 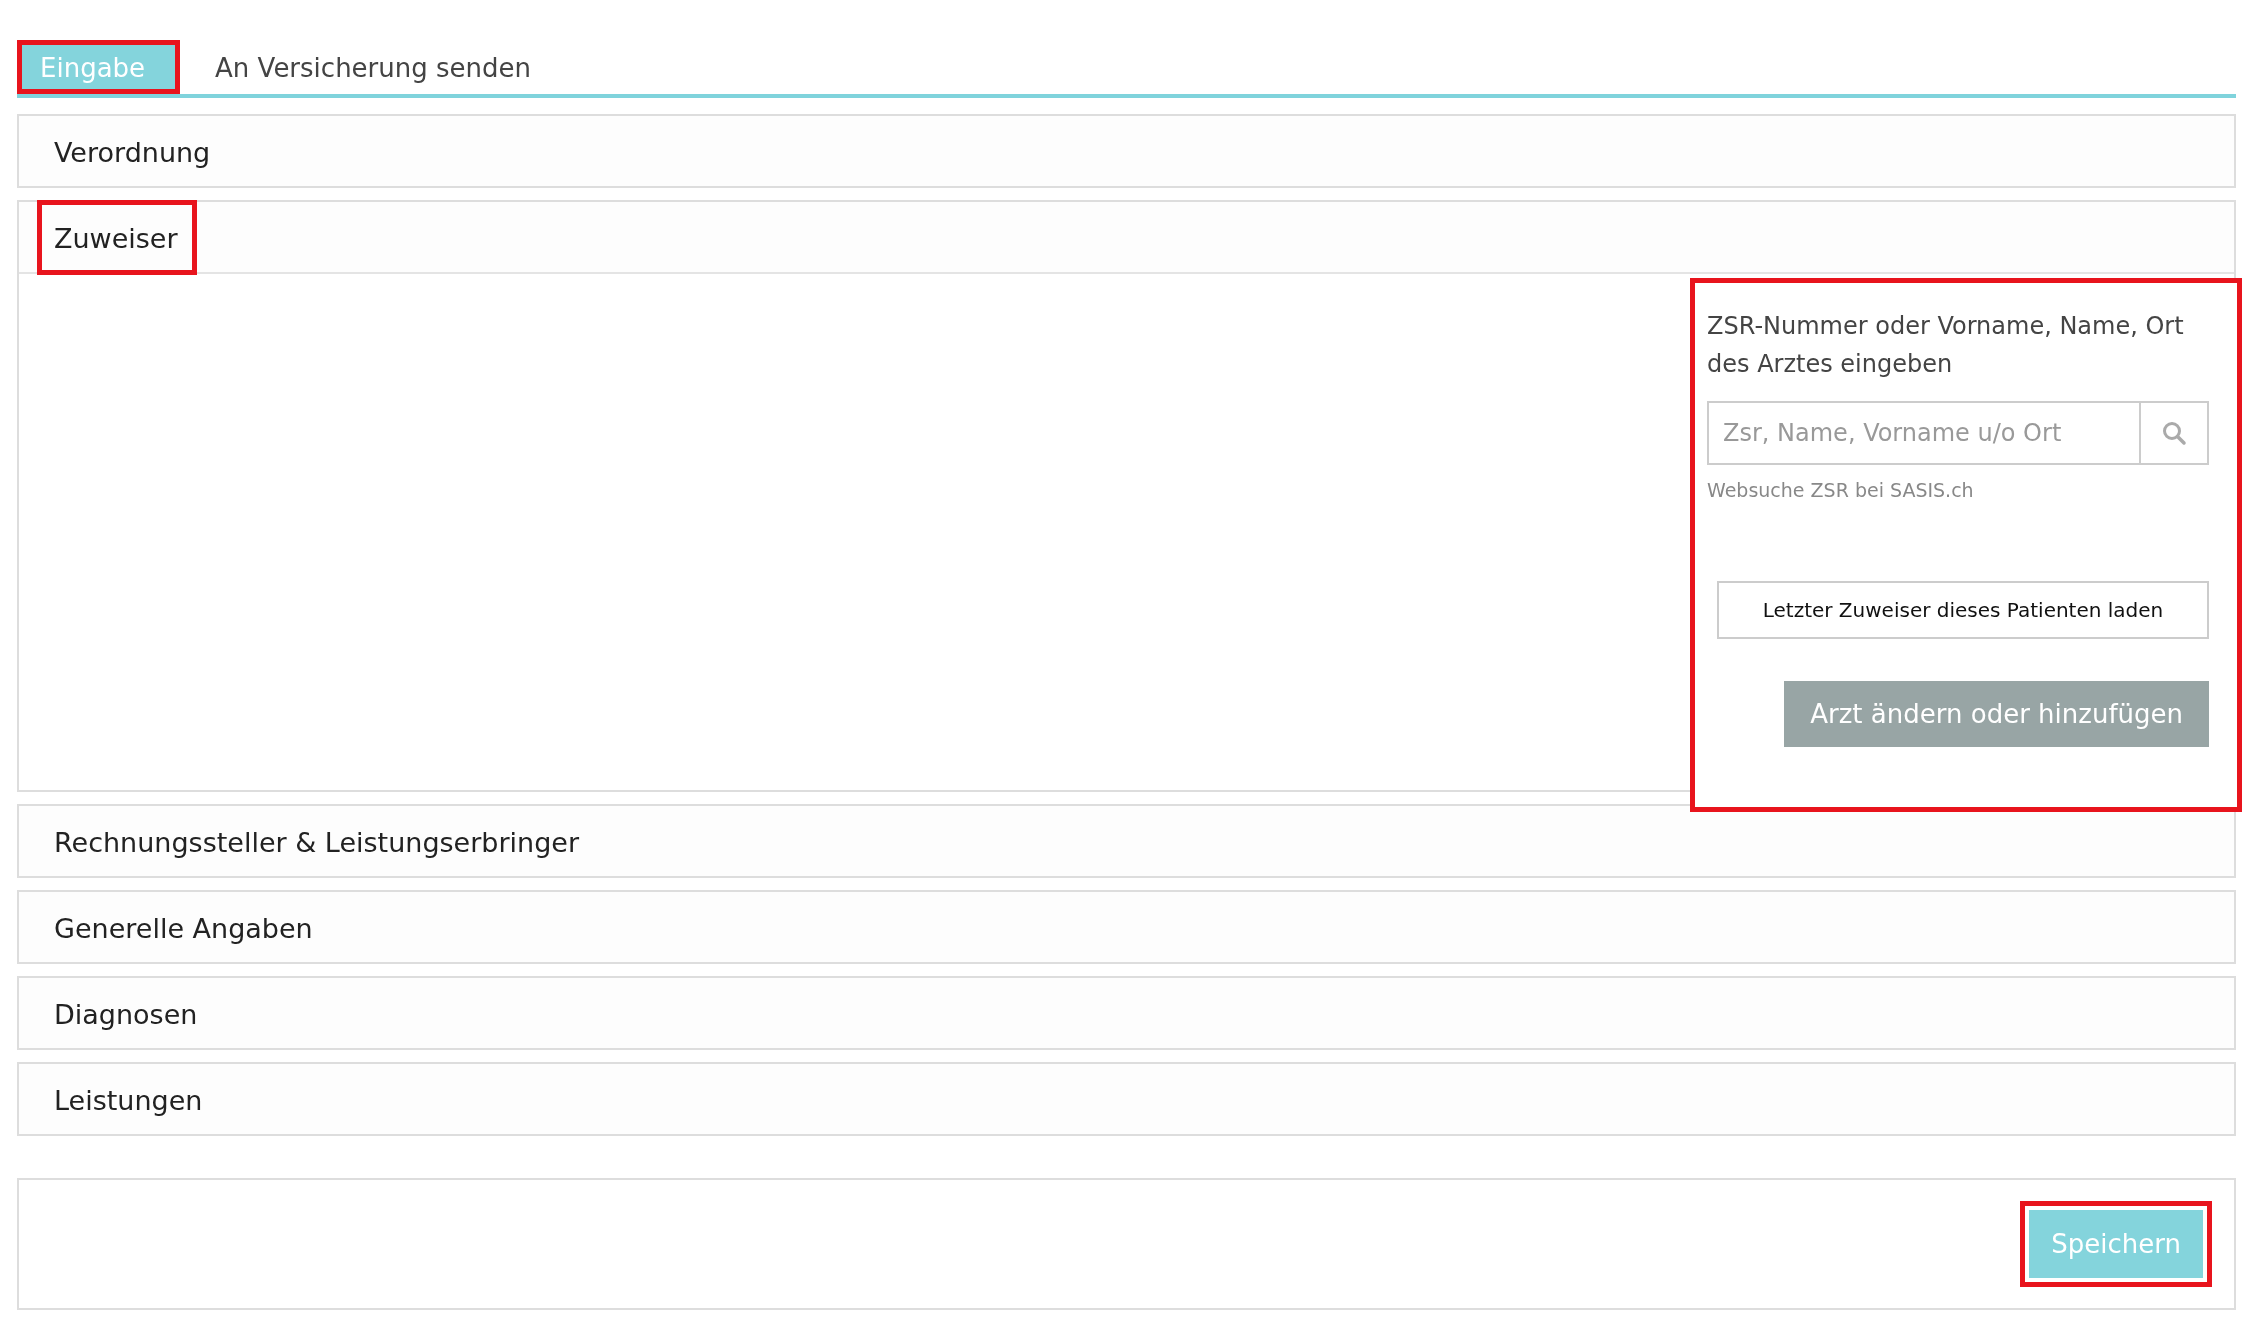 I want to click on search-icon, so click(x=2174, y=433).